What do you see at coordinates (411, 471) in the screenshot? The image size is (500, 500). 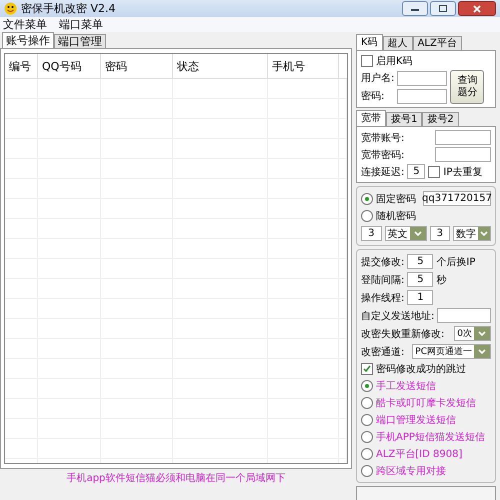 I see `radio-label: 跨区域专用对接` at bounding box center [411, 471].